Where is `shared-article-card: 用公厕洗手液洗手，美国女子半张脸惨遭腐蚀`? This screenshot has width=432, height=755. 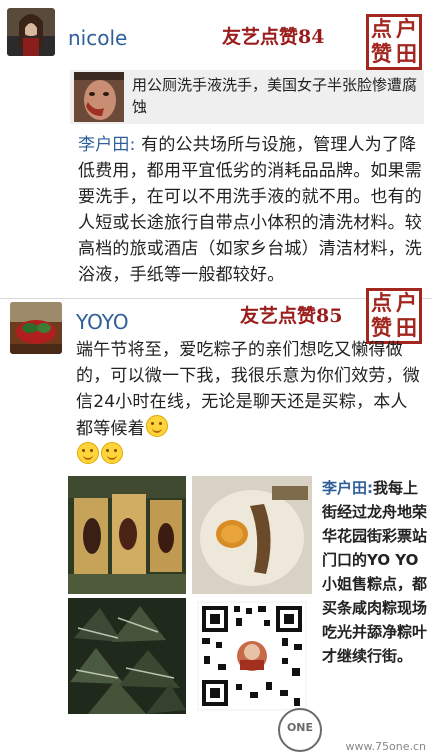
shared-article-card: 用公厕洗手液洗手，美国女子半张脸惨遭腐蚀 is located at coordinates (247, 97).